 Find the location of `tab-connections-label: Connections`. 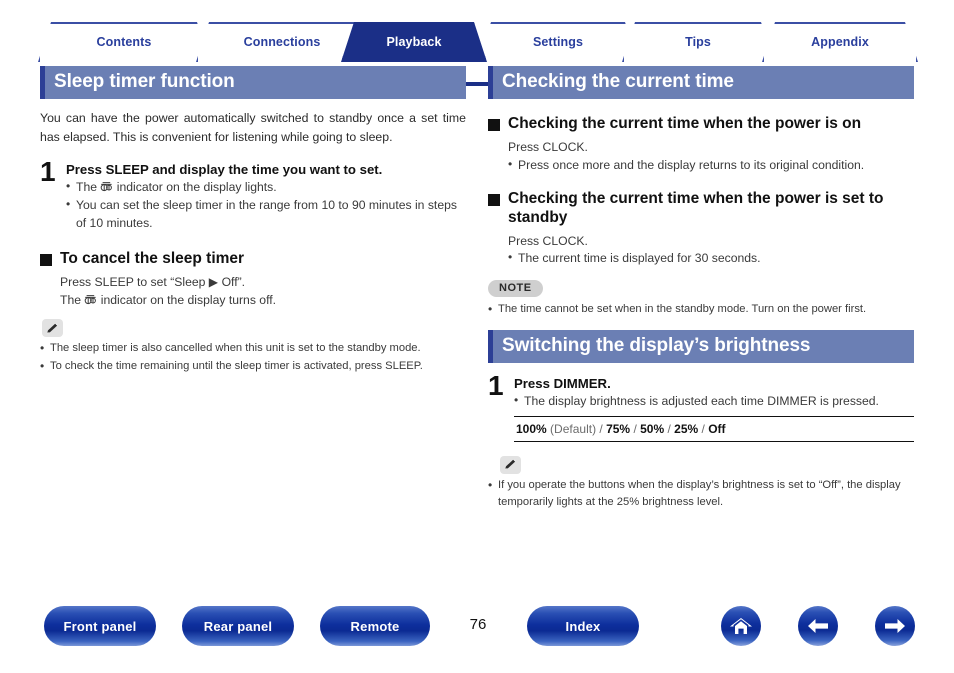

tab-connections-label: Connections is located at coordinates (282, 42).